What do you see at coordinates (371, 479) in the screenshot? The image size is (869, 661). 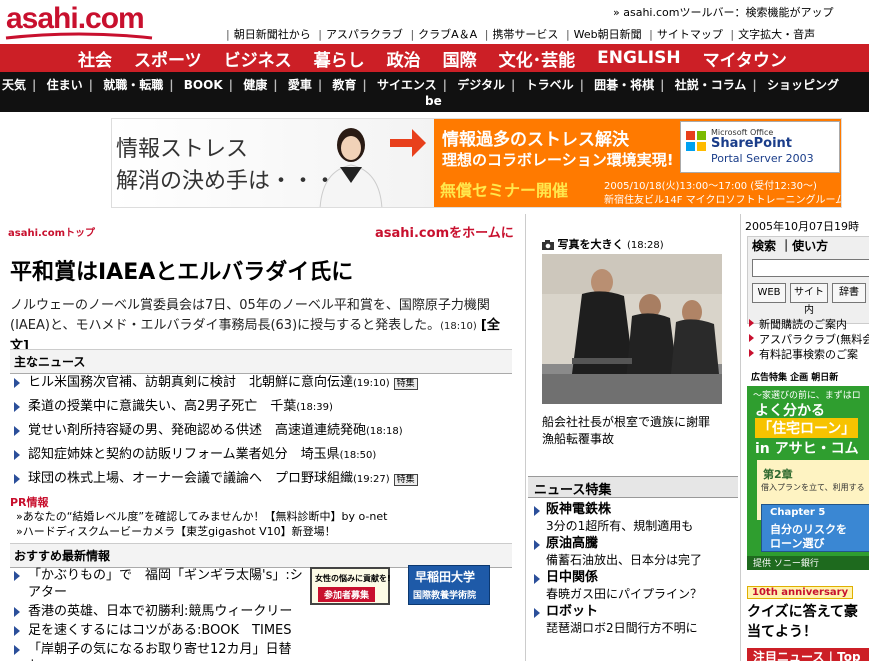 I see `news-time: (19:27)` at bounding box center [371, 479].